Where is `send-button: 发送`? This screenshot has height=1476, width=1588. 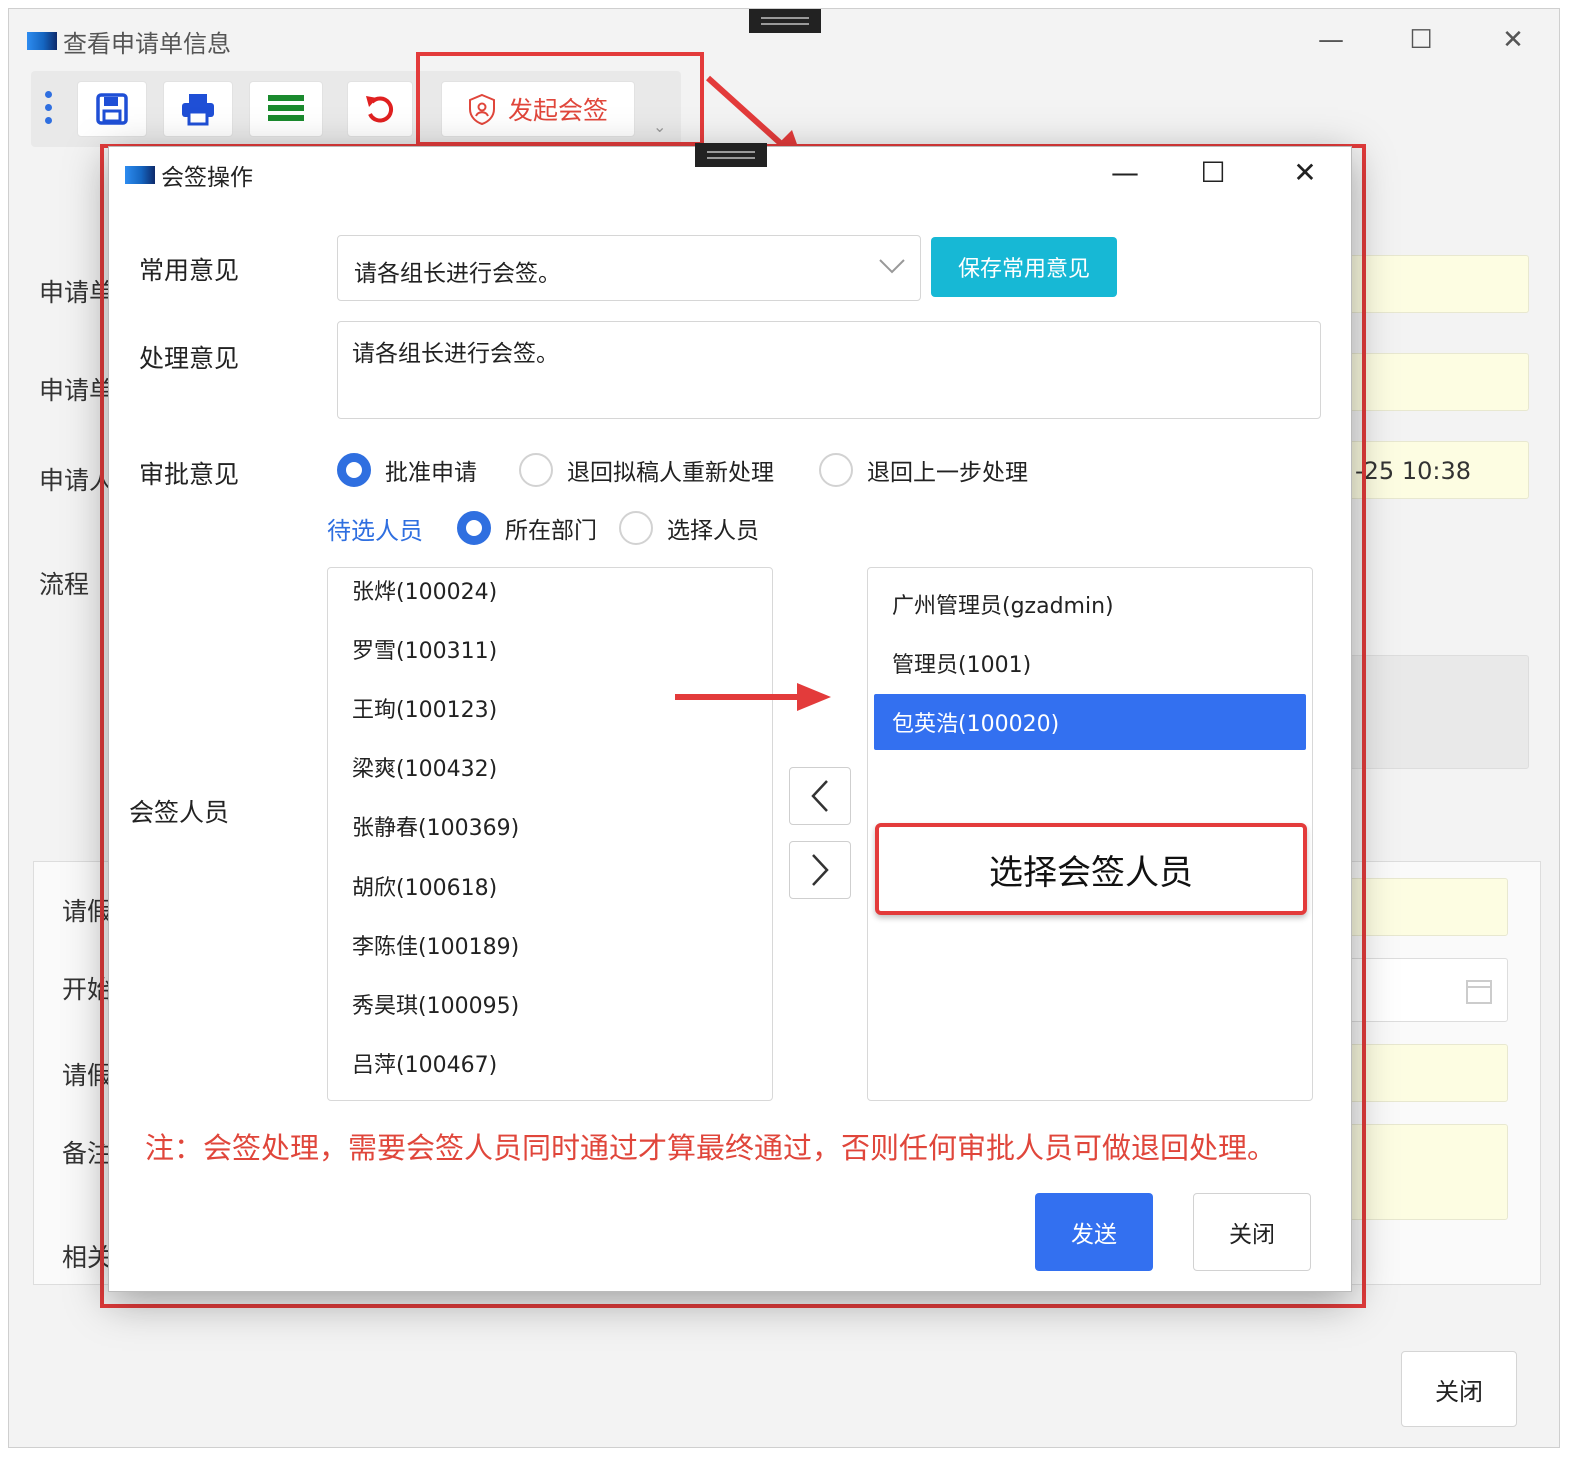
send-button: 发送 is located at coordinates (1094, 1232).